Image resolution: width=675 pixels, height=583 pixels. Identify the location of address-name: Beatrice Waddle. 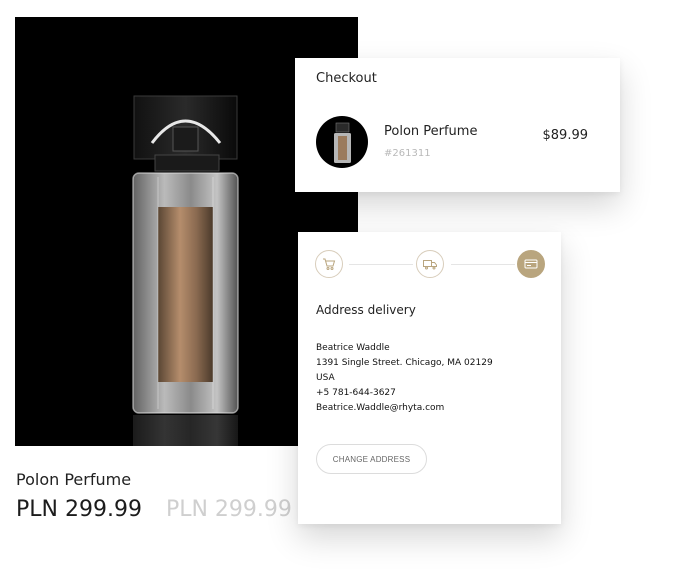
(353, 348).